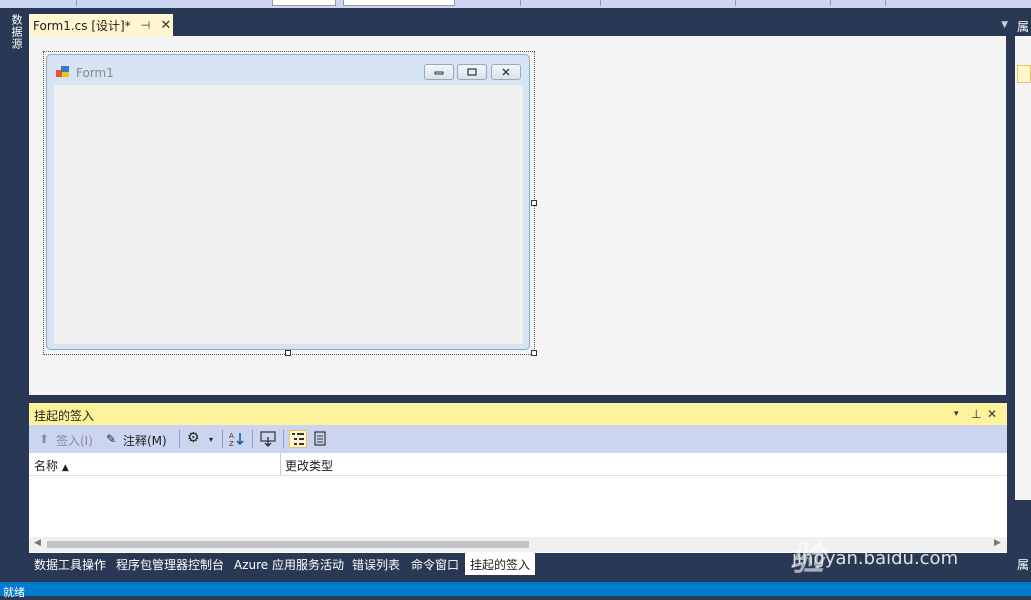  I want to click on sort-ascending-icon: ▲, so click(65, 468).